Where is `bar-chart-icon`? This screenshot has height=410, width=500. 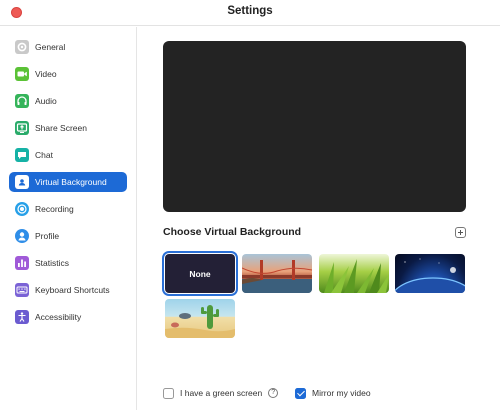 bar-chart-icon is located at coordinates (22, 263).